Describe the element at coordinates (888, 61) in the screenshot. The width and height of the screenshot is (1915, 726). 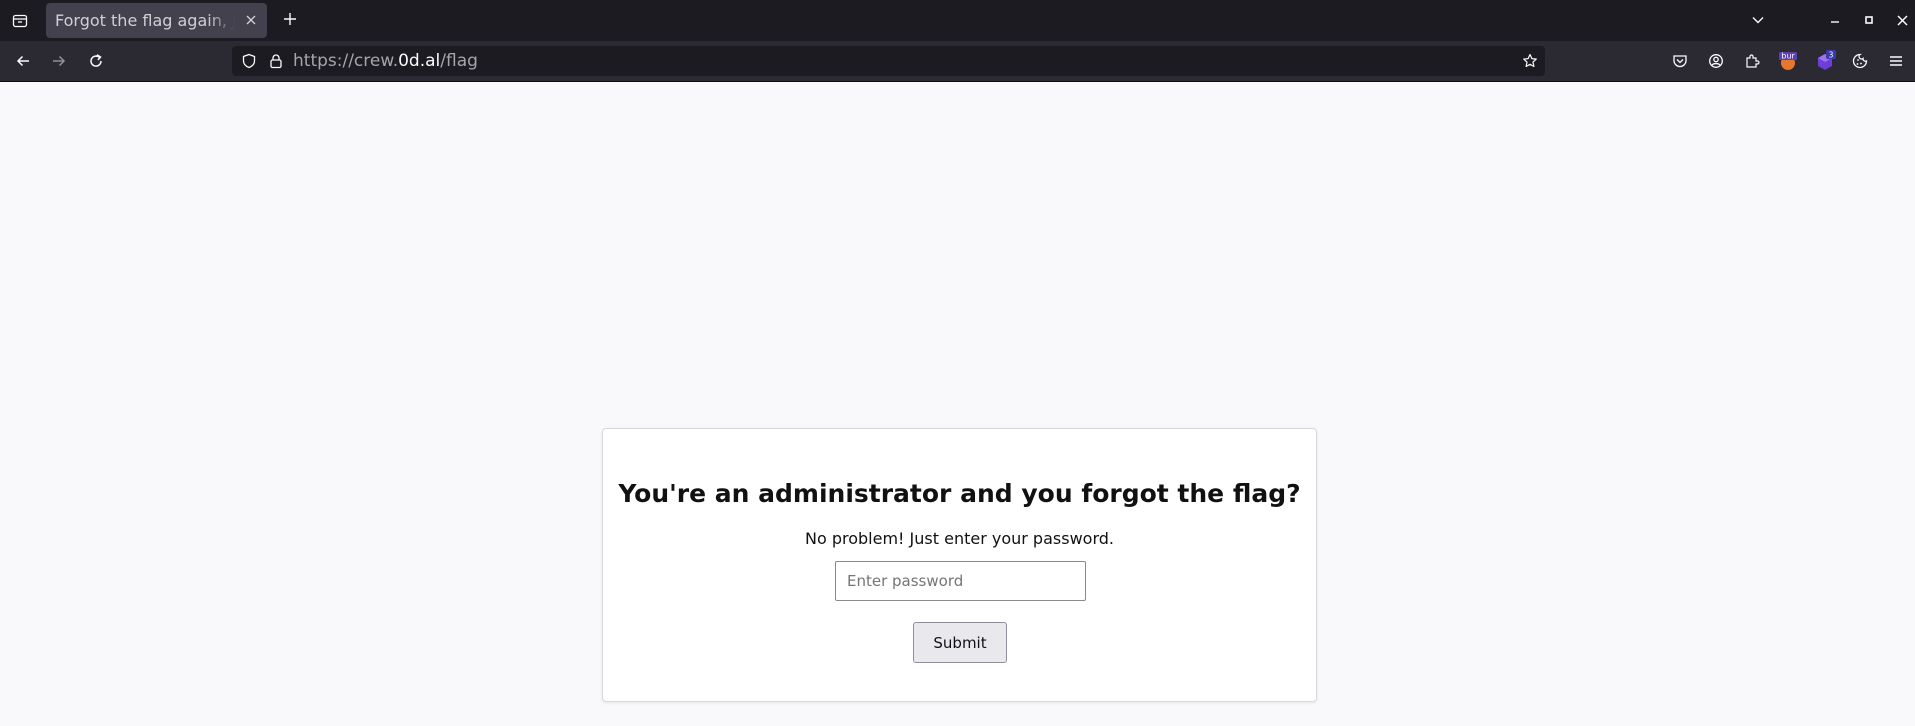
I see `url-bar: https://crew.0d.al/flag` at that location.